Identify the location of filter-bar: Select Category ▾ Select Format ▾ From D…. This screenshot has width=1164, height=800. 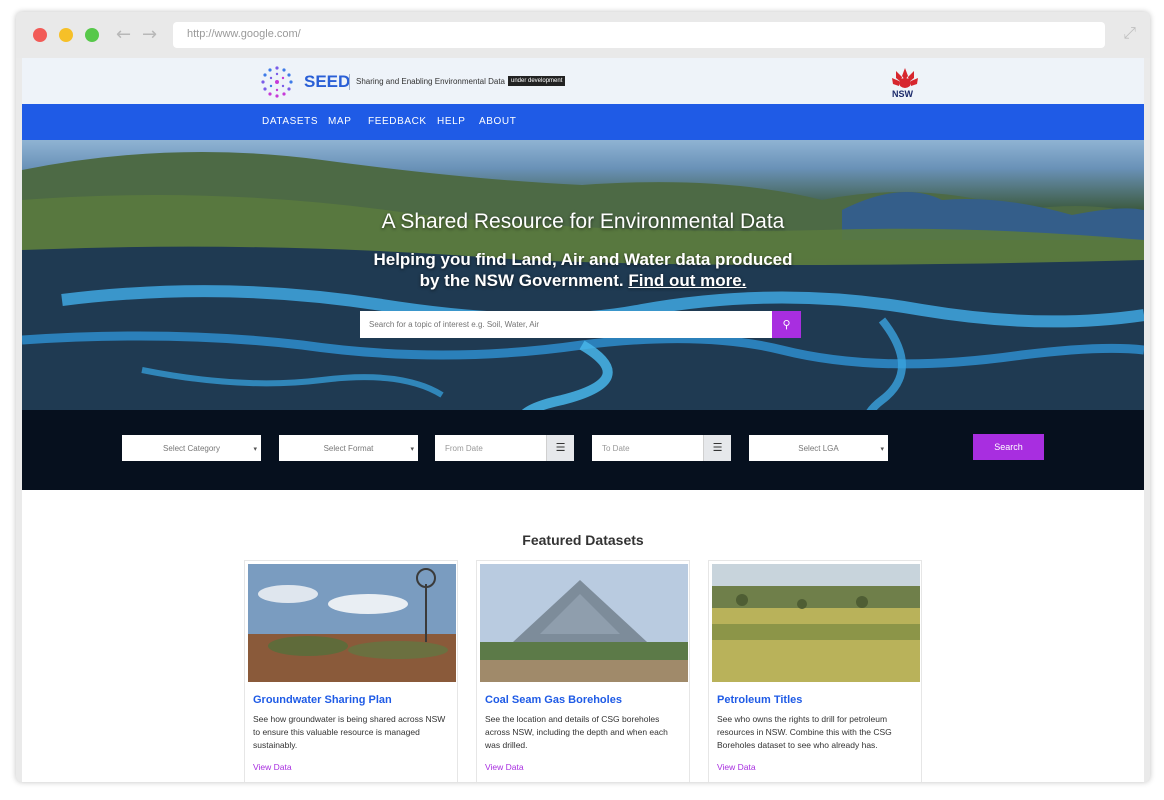
(583, 450).